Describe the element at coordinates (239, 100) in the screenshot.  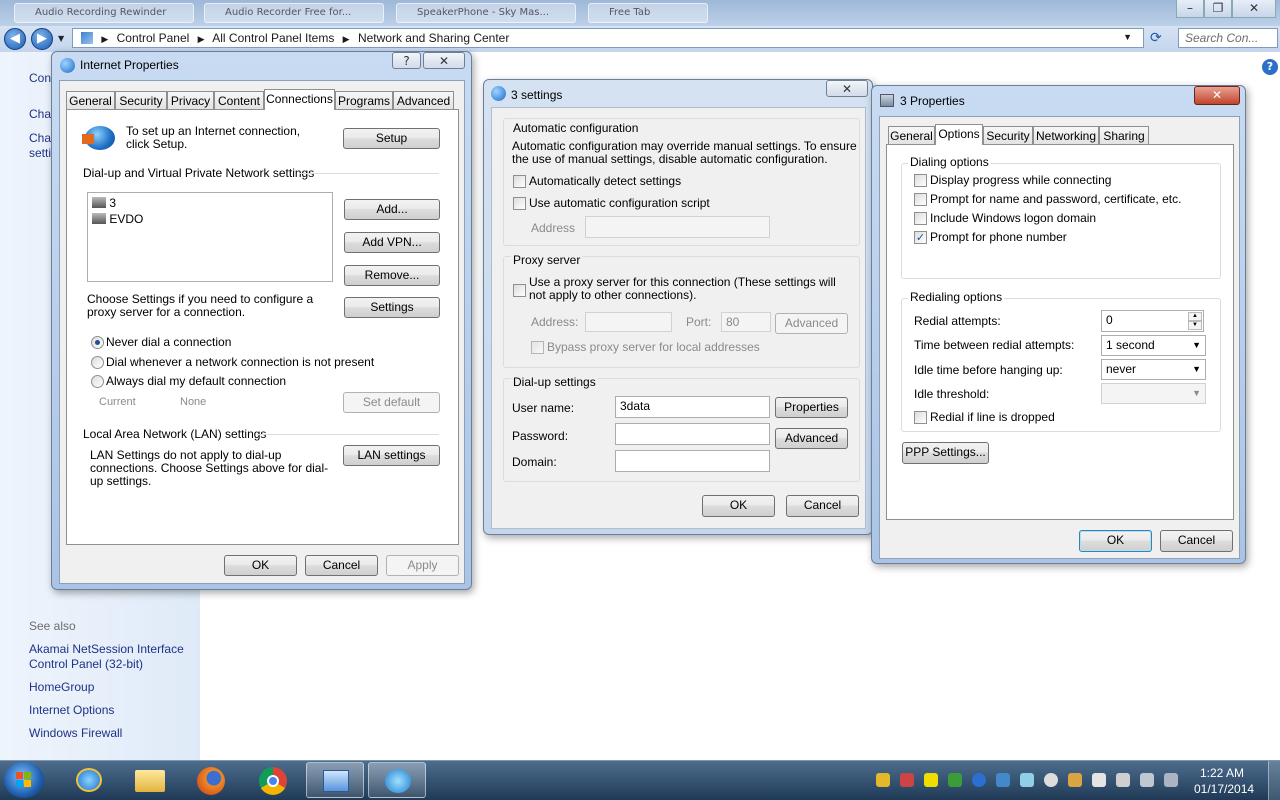
I see `tab-content: Content` at that location.